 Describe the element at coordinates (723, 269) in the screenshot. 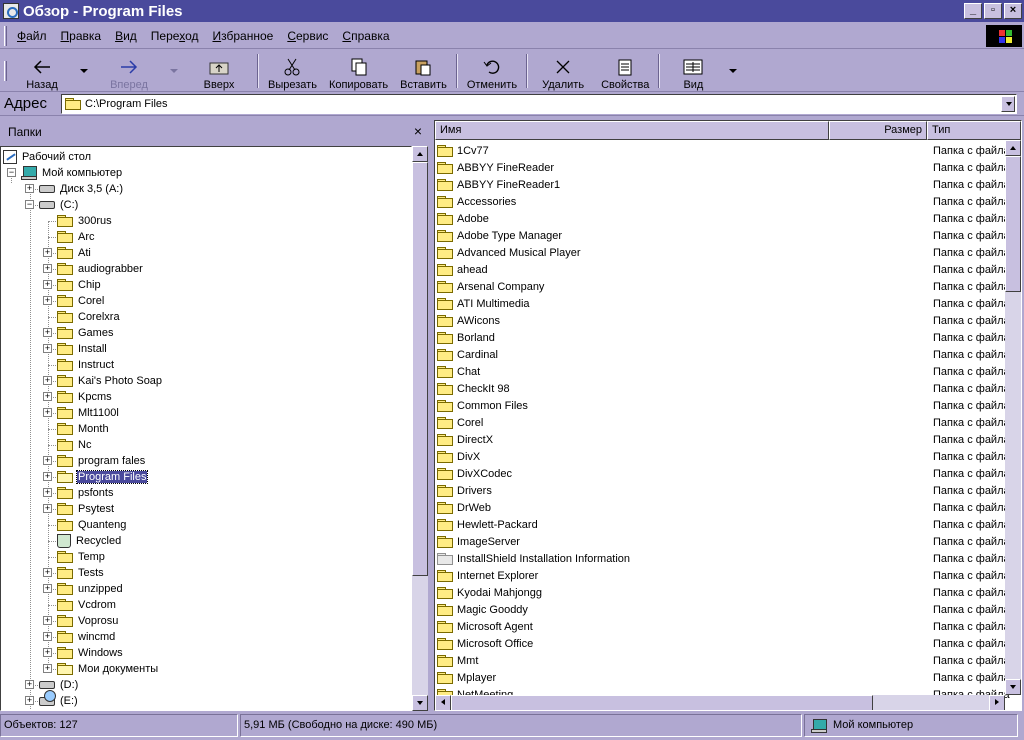

I see `file-row: ahead Папка с файла` at that location.